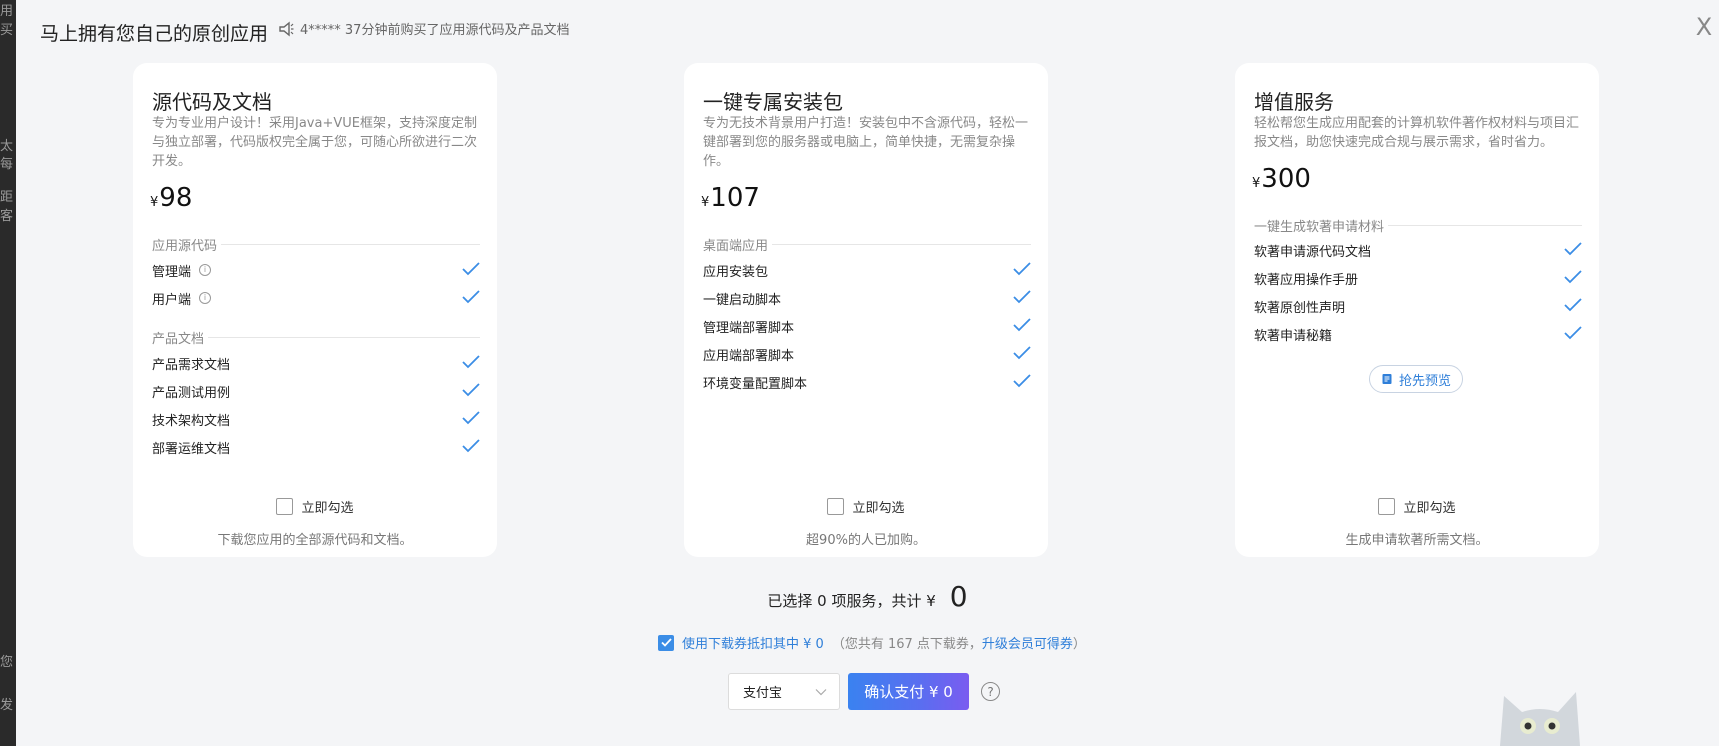  What do you see at coordinates (316, 244) in the screenshot?
I see `section-heading: 应用源代码` at bounding box center [316, 244].